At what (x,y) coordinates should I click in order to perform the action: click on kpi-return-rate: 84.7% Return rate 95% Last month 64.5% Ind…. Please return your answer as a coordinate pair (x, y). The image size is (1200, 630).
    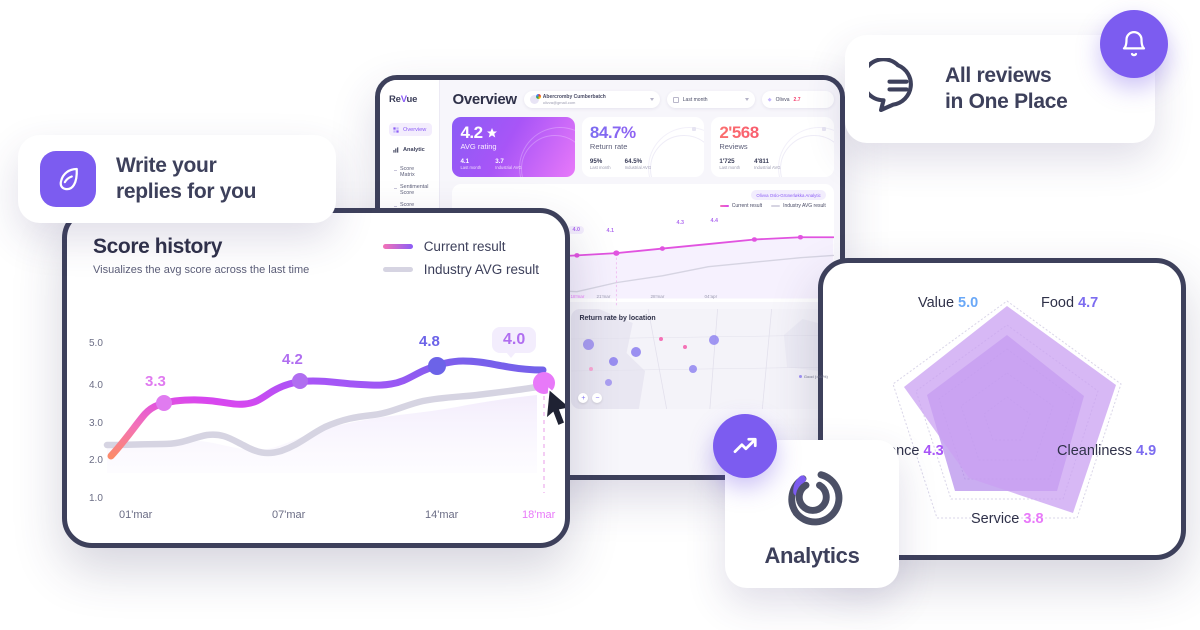
    Looking at the image, I should click on (643, 147).